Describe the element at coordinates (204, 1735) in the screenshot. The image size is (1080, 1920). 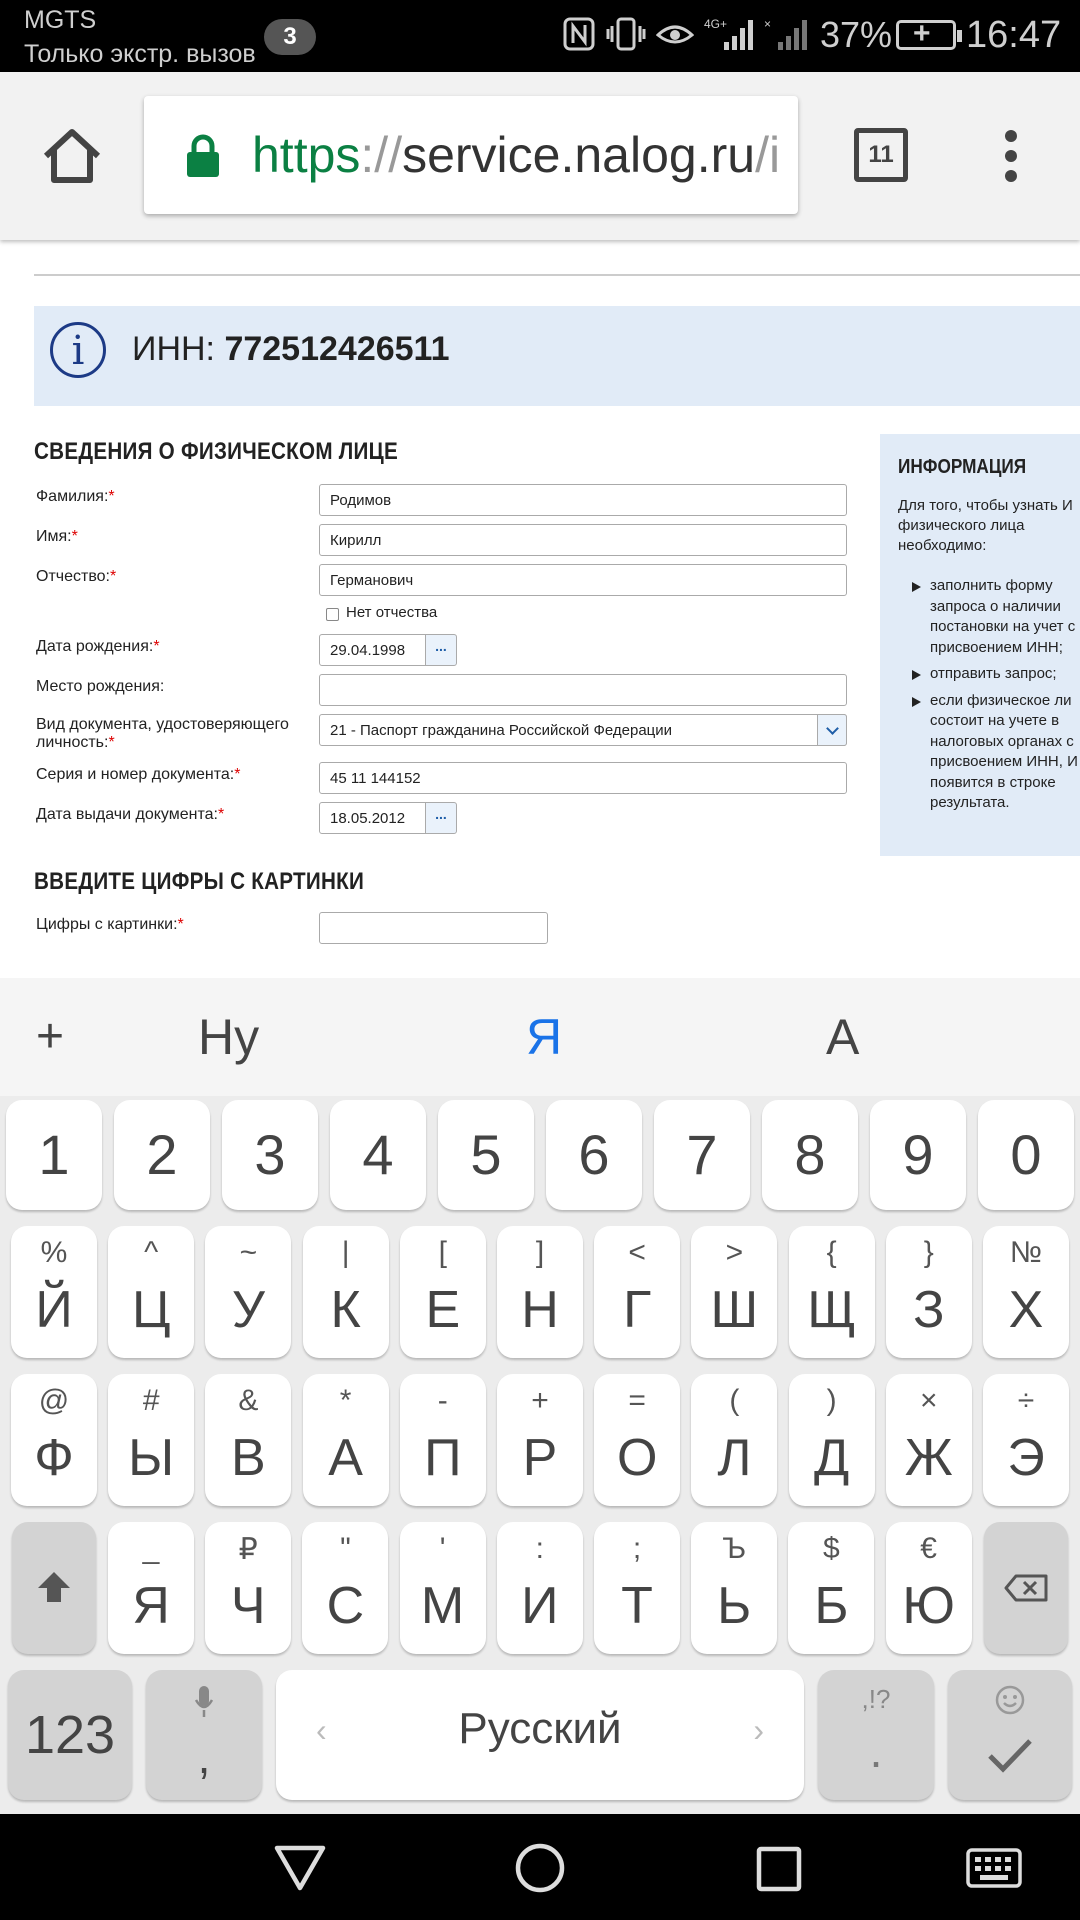
I see `comma-key: ,` at that location.